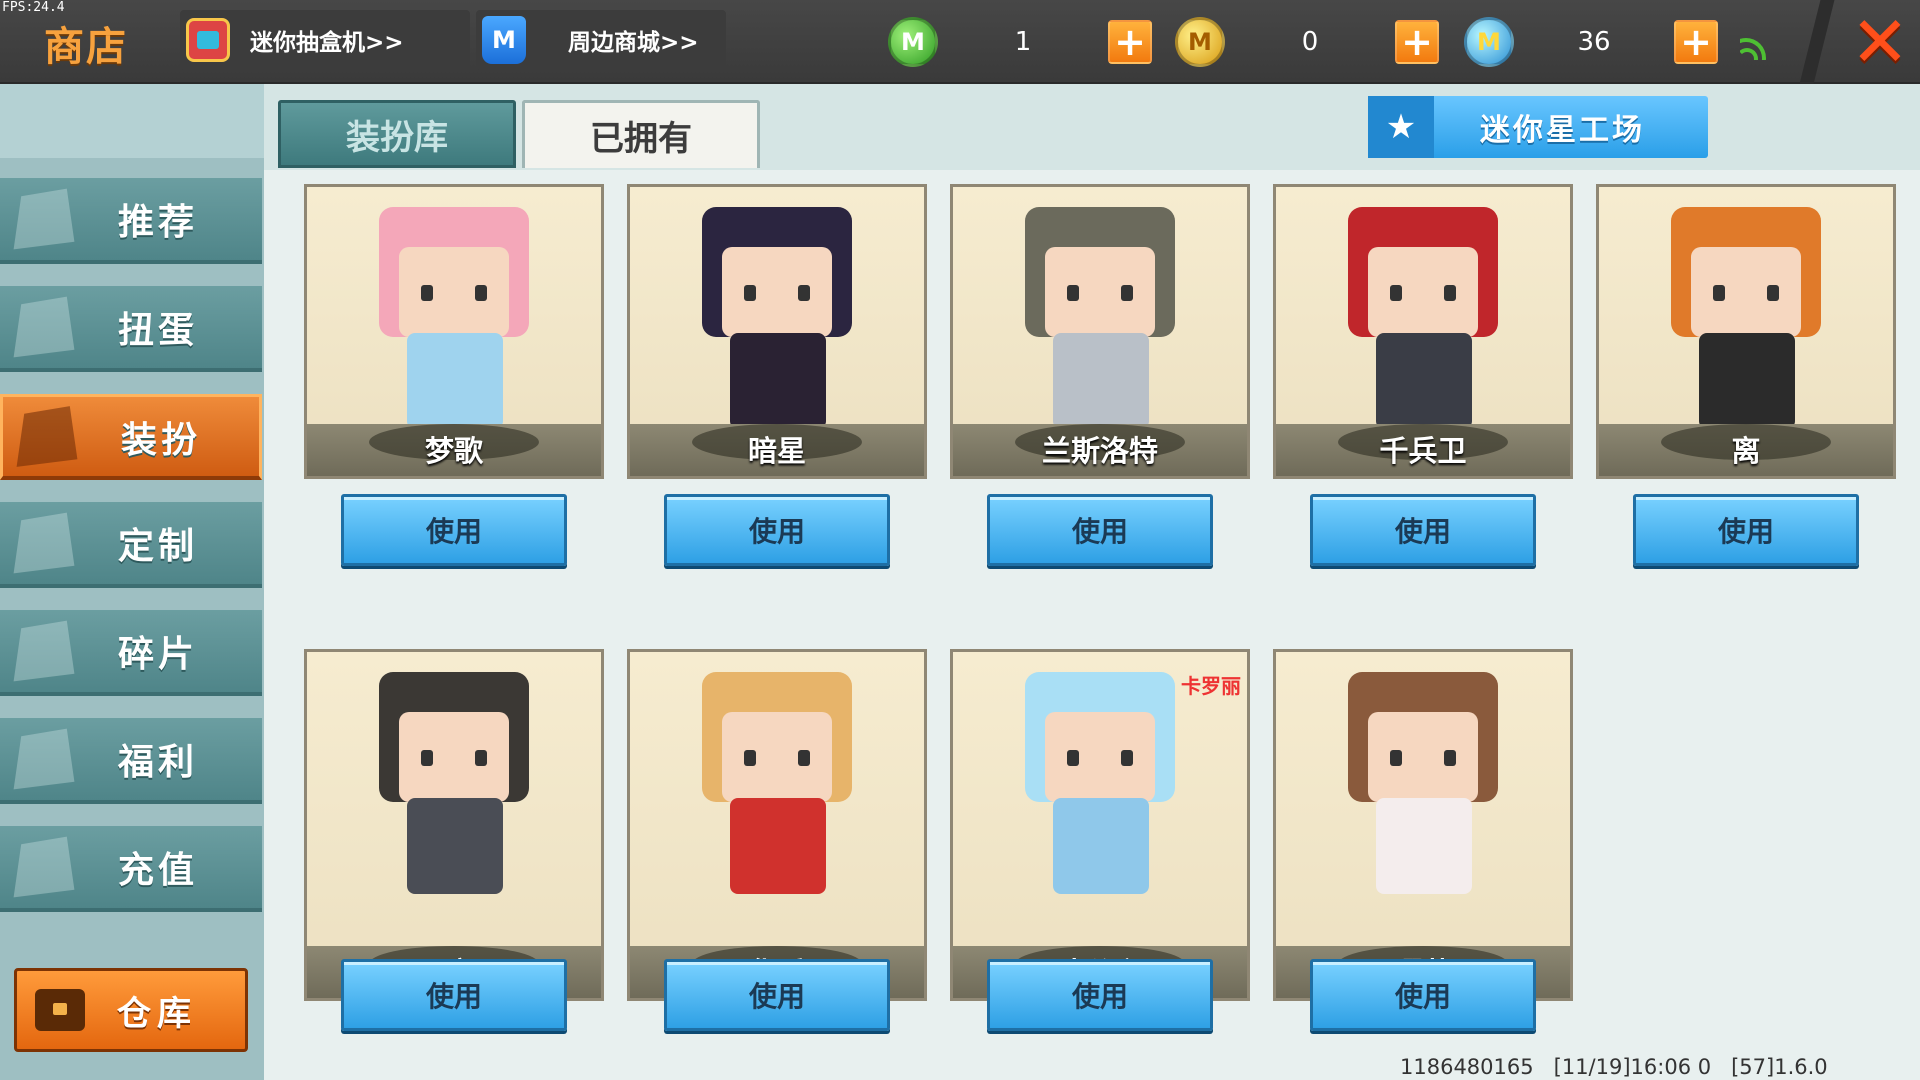 This screenshot has width=1920, height=1080. I want to click on currency-gold-coin: M 0 +, so click(1307, 42).